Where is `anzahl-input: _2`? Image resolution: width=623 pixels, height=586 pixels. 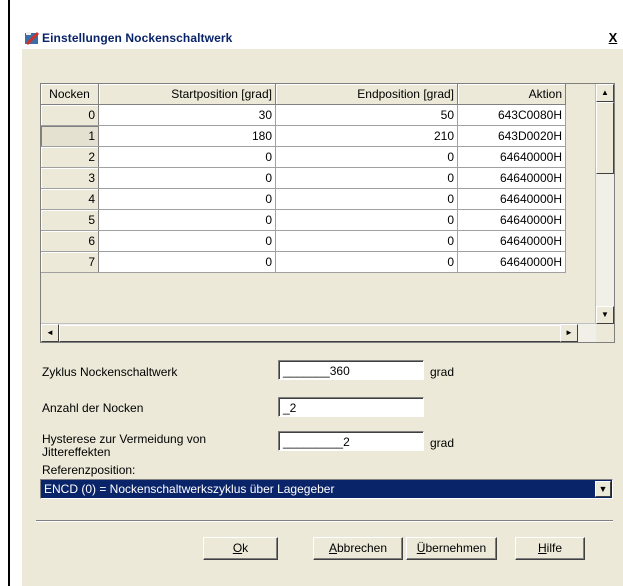 anzahl-input: _2 is located at coordinates (351, 407).